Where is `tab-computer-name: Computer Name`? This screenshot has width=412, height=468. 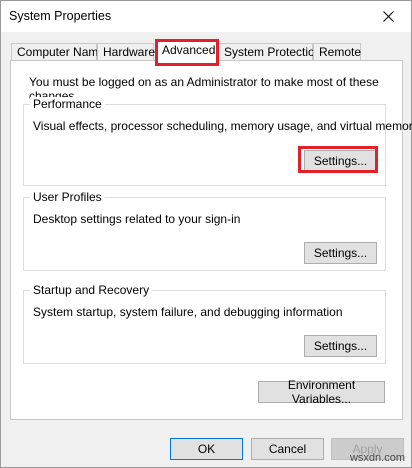
tab-computer-name: Computer Name is located at coordinates (58, 52).